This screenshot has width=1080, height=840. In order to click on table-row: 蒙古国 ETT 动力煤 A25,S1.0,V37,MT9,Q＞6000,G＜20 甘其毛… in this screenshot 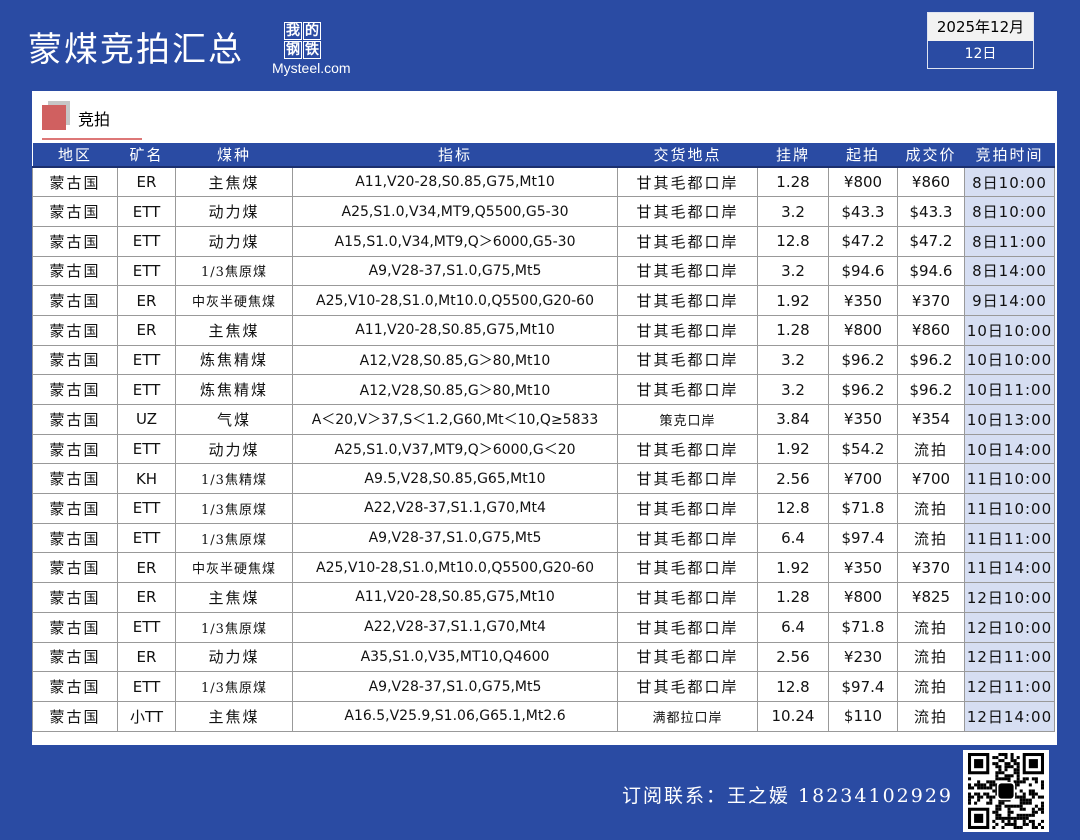, I will do `click(543, 449)`.